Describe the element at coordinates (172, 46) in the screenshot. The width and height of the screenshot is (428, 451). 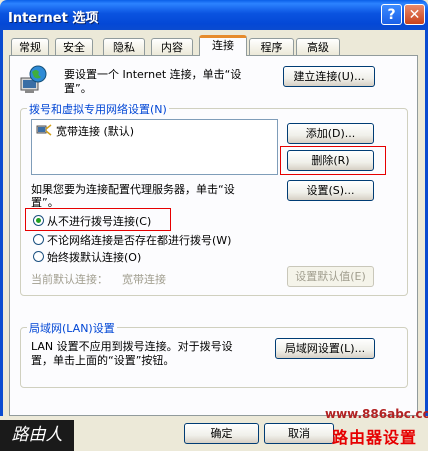
I see `tab-content: 内容` at that location.